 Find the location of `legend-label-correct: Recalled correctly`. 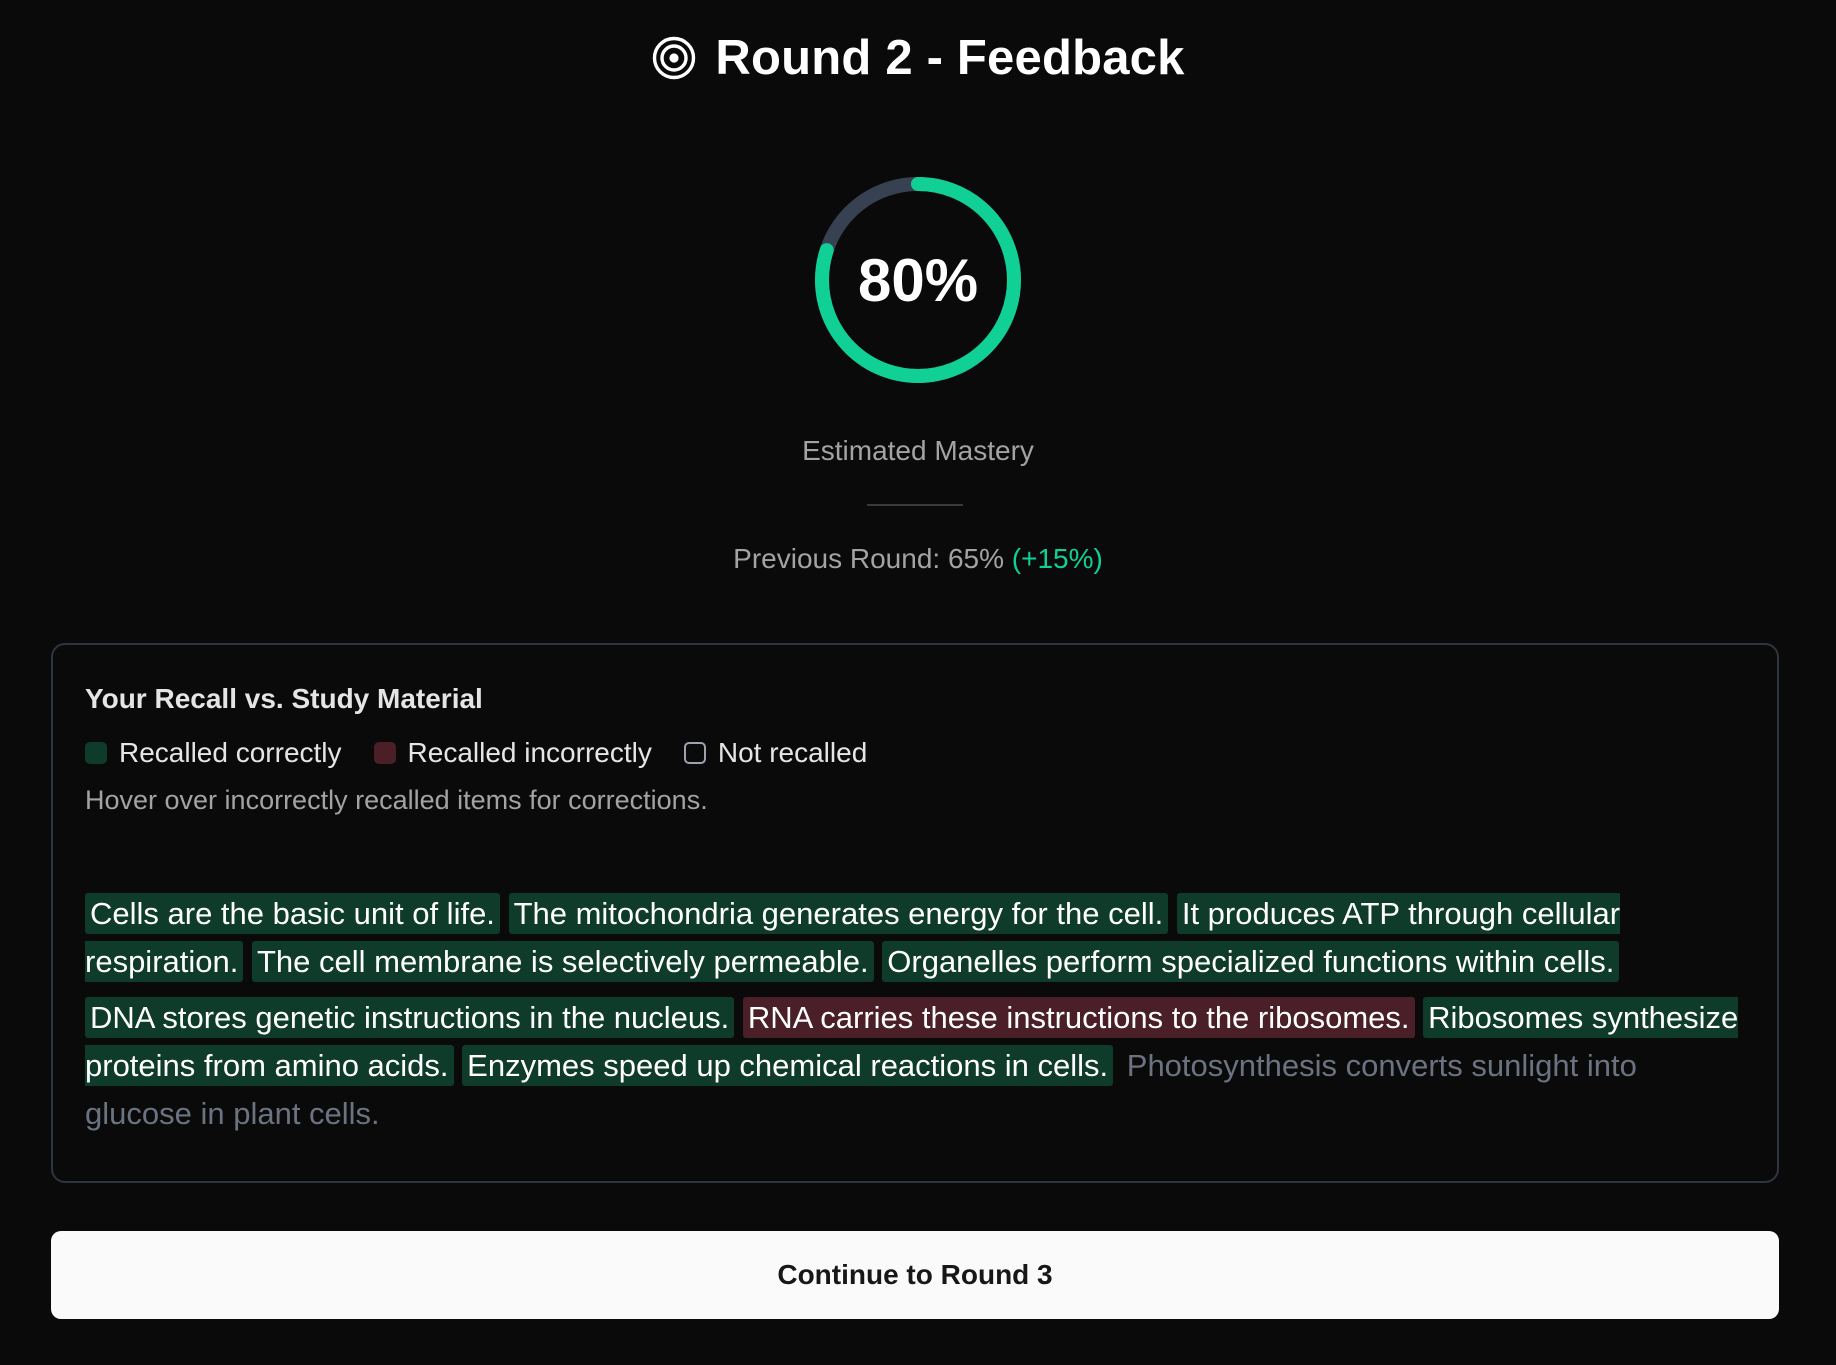

legend-label-correct: Recalled correctly is located at coordinates (230, 752).